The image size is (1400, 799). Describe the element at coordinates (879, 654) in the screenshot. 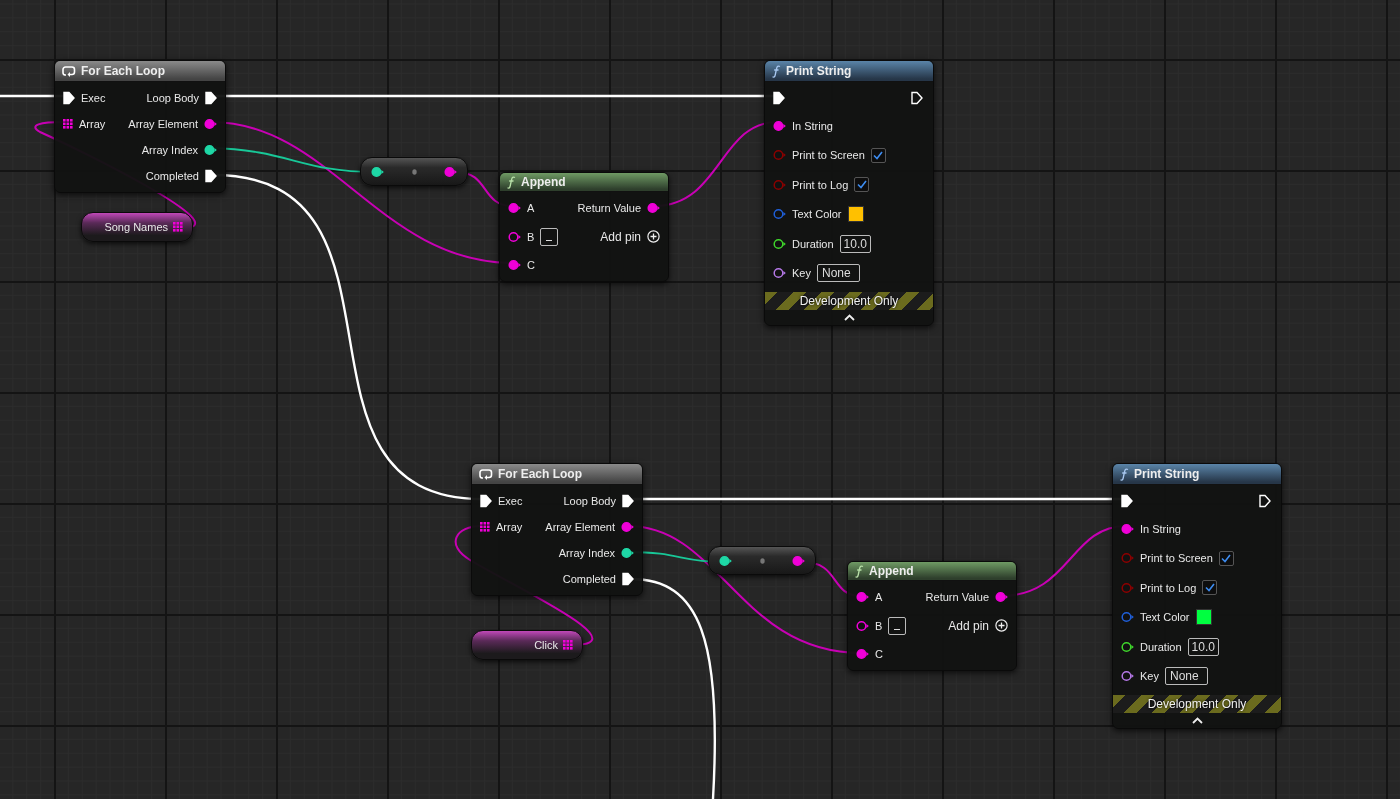

I see `pin-label: C` at that location.